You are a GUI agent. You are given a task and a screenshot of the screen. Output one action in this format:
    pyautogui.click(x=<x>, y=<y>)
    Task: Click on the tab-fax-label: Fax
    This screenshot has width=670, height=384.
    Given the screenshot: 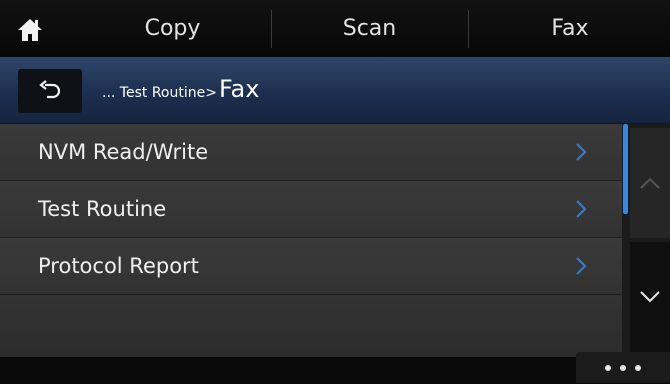 What is the action you would take?
    pyautogui.click(x=570, y=28)
    